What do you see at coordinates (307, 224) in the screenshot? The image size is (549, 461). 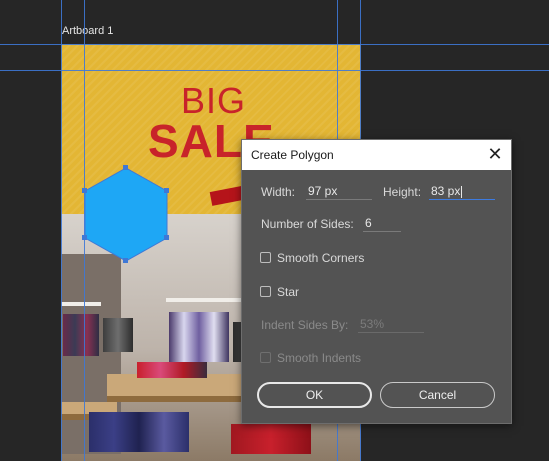 I see `number-of-sides-label: Number of Sides:` at bounding box center [307, 224].